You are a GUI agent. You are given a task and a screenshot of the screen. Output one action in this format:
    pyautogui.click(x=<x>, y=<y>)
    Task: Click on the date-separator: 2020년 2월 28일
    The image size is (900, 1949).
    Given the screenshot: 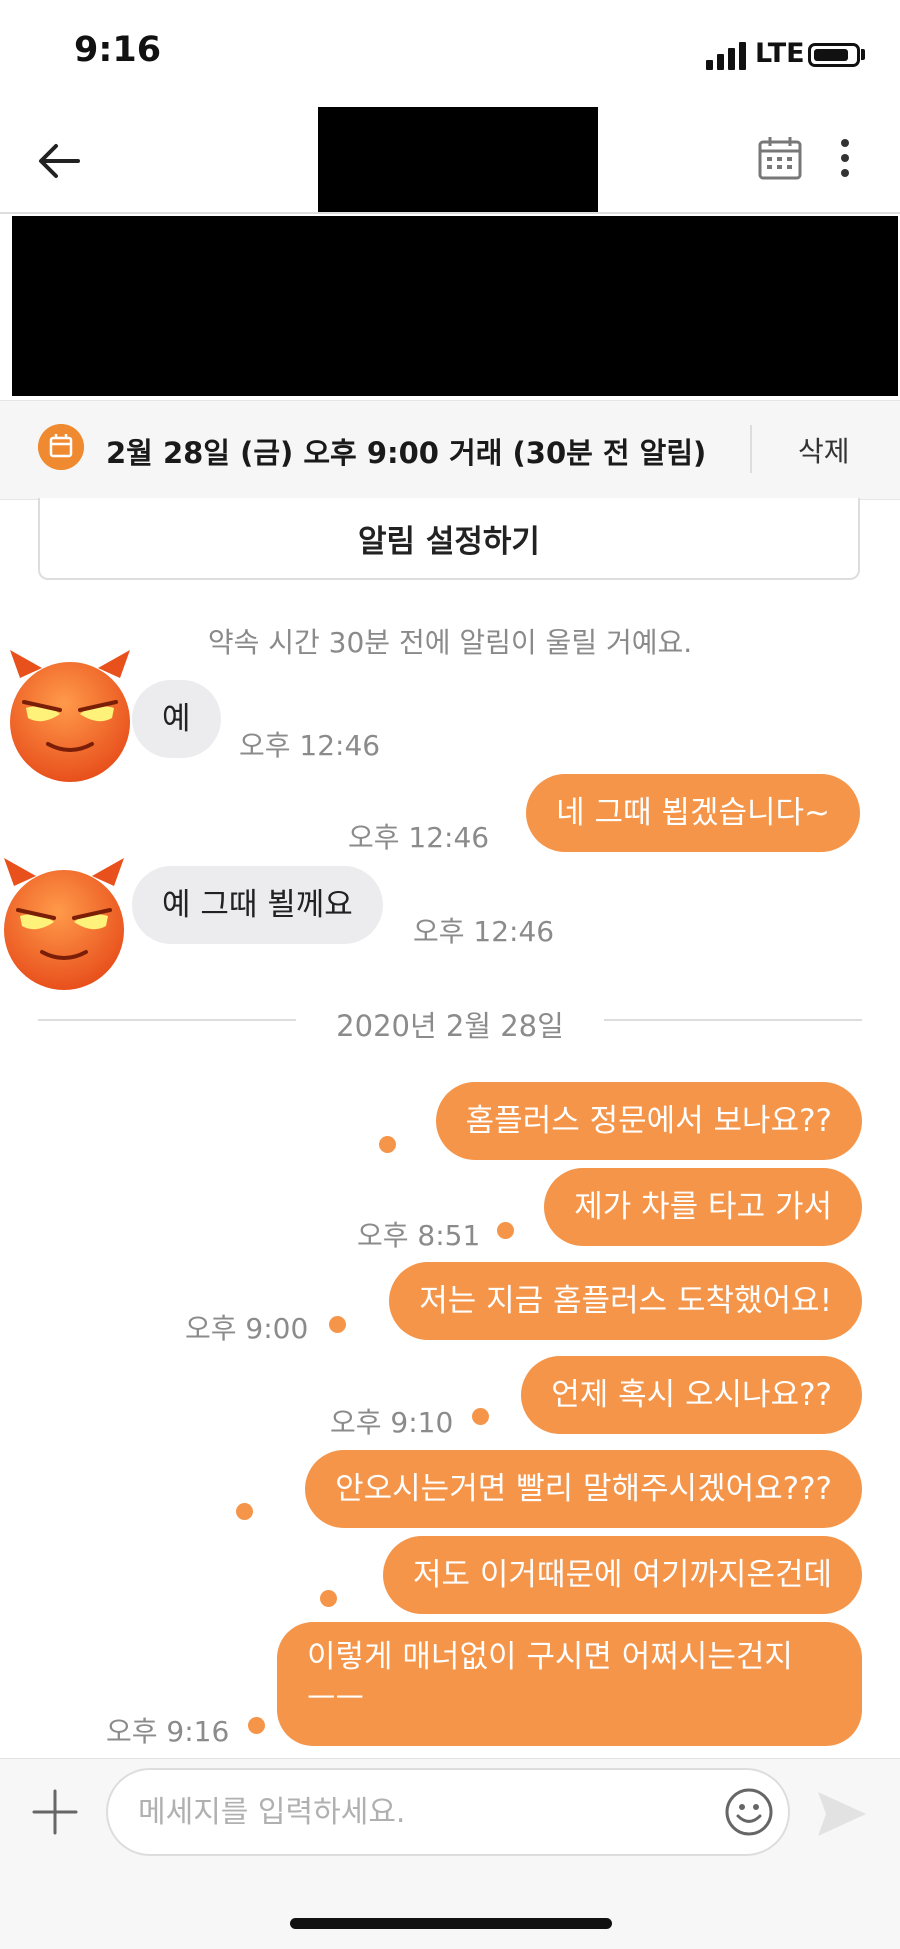 What is the action you would take?
    pyautogui.click(x=450, y=1026)
    